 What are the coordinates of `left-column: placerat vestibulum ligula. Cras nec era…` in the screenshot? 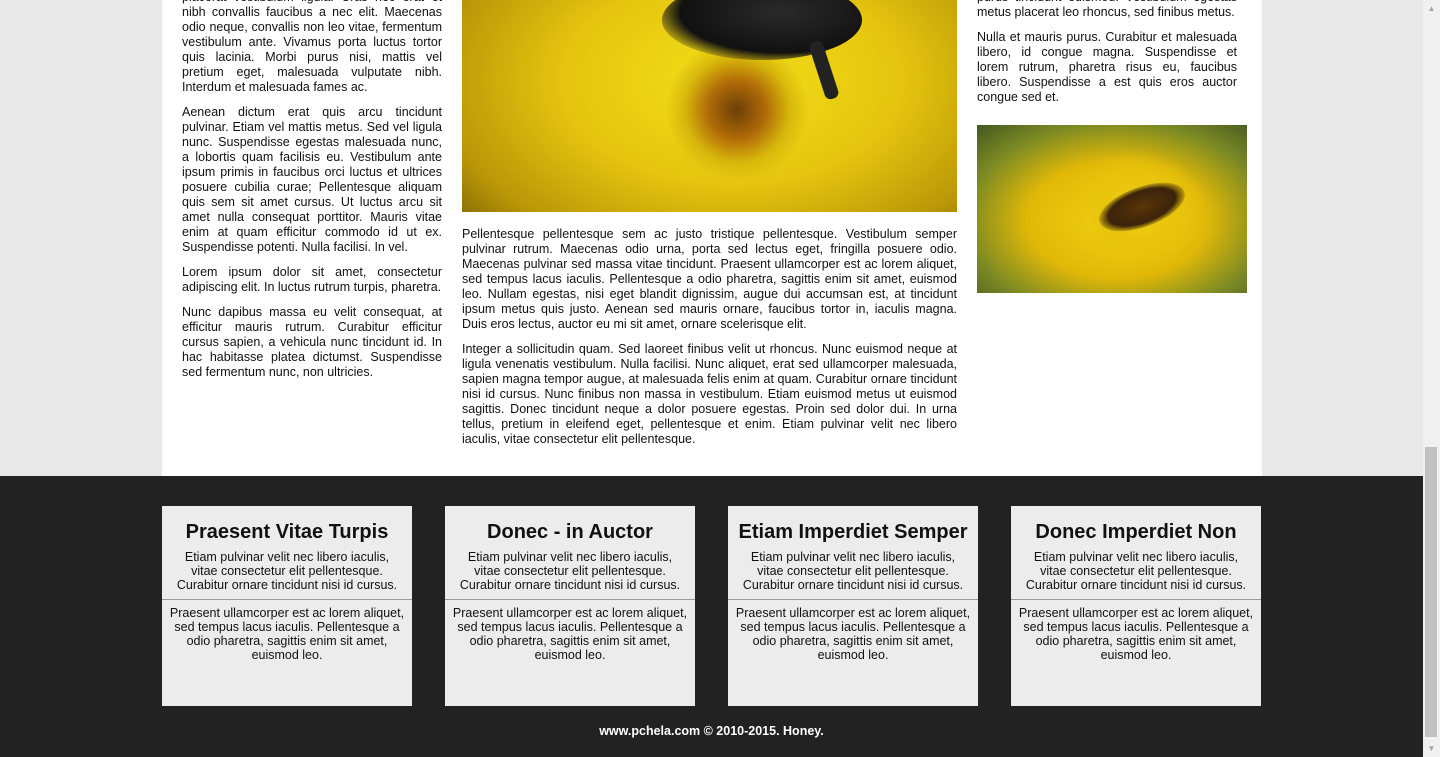 It's located at (312, 195).